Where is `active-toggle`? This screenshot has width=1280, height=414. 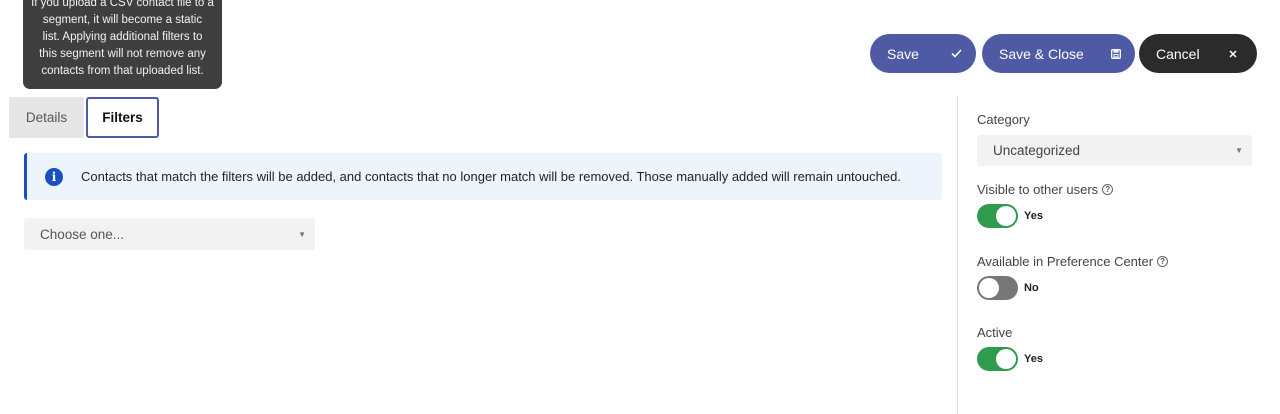
active-toggle is located at coordinates (997, 359).